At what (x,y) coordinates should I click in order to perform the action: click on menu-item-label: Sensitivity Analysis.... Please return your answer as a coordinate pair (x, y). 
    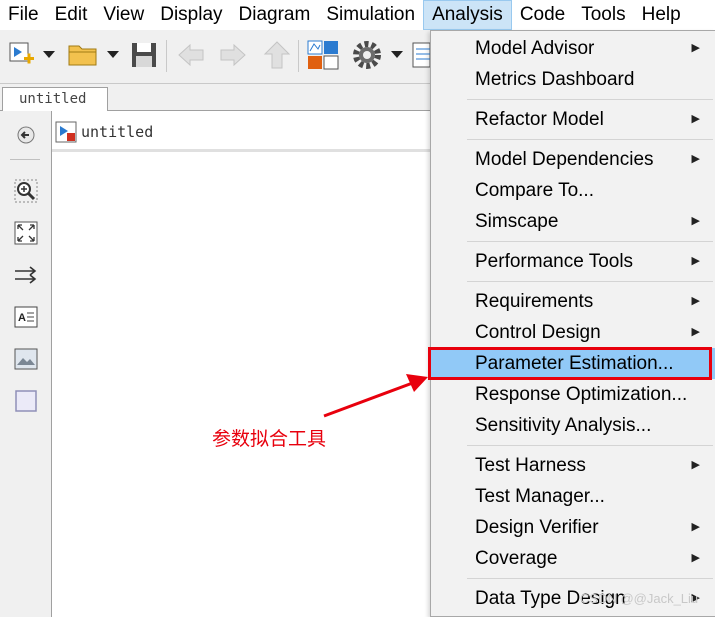
    Looking at the image, I should click on (563, 425).